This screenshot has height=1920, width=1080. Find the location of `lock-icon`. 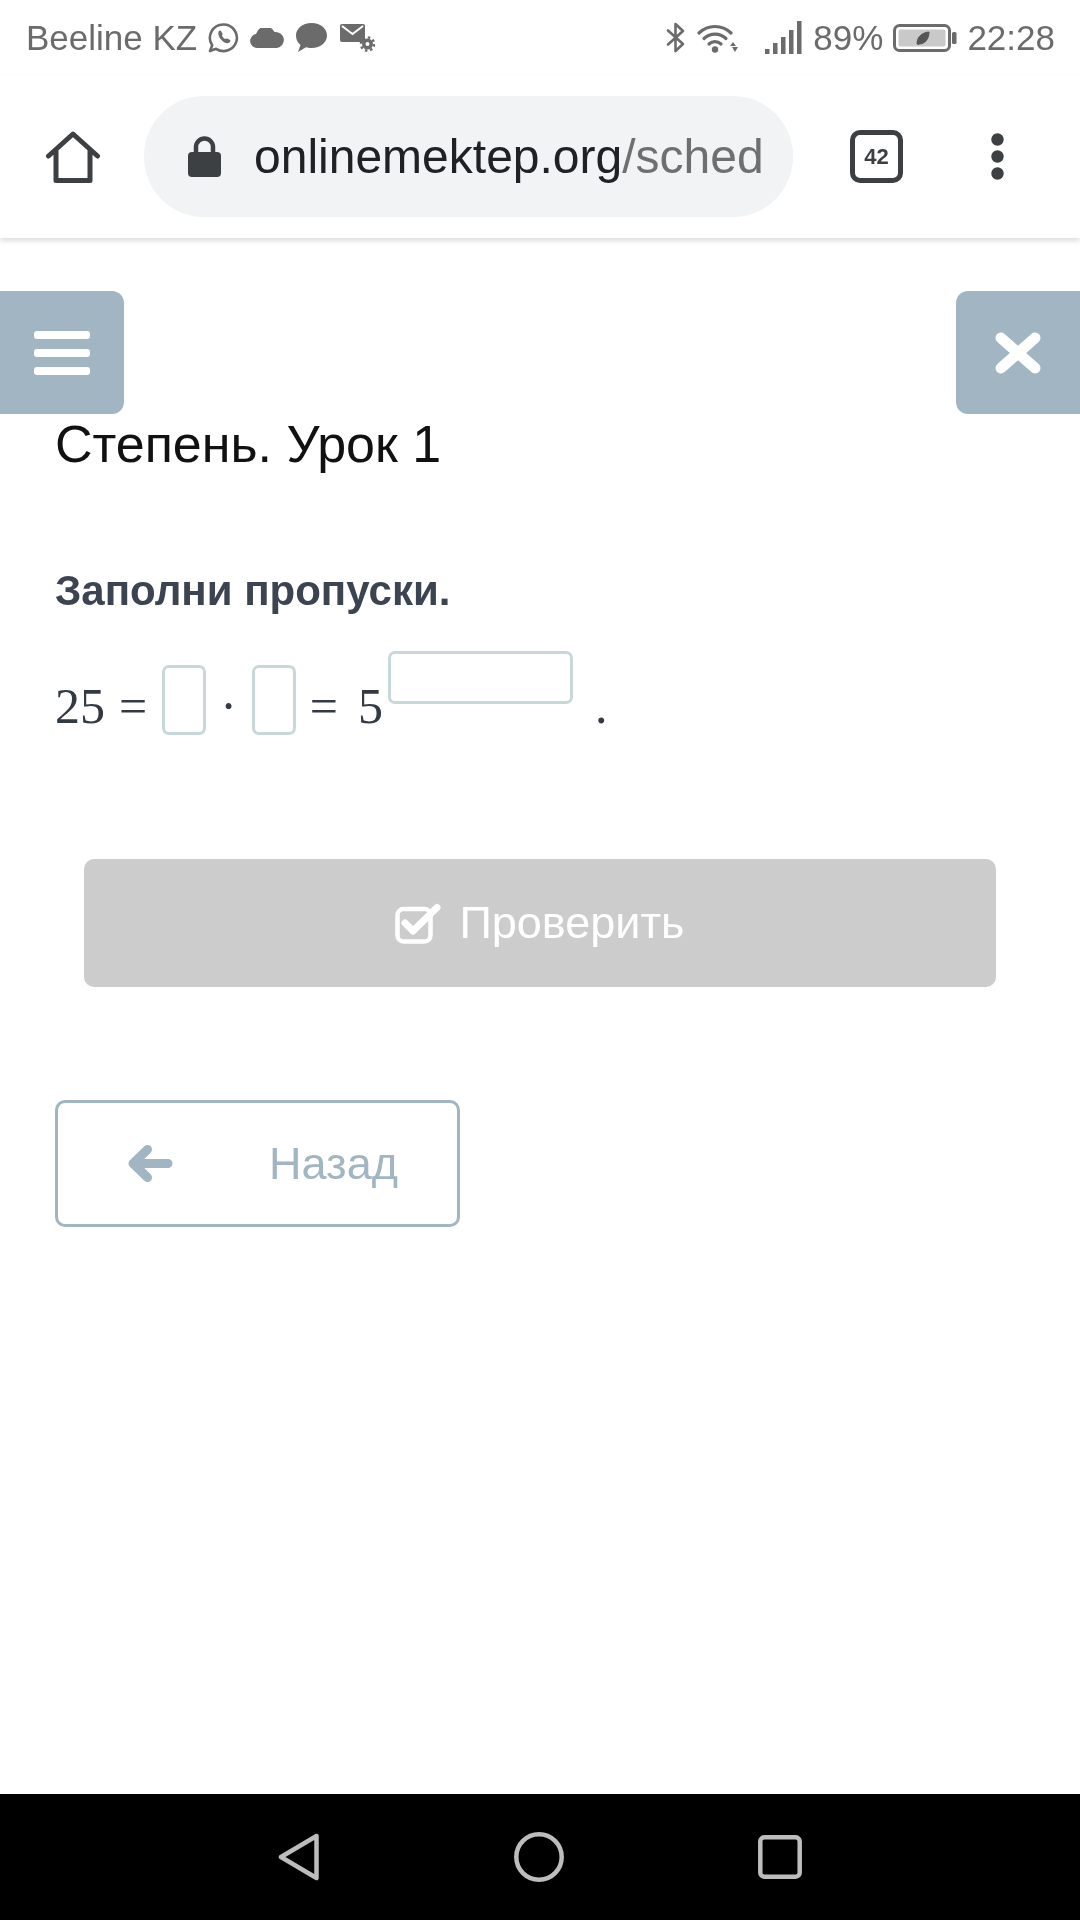

lock-icon is located at coordinates (204, 156).